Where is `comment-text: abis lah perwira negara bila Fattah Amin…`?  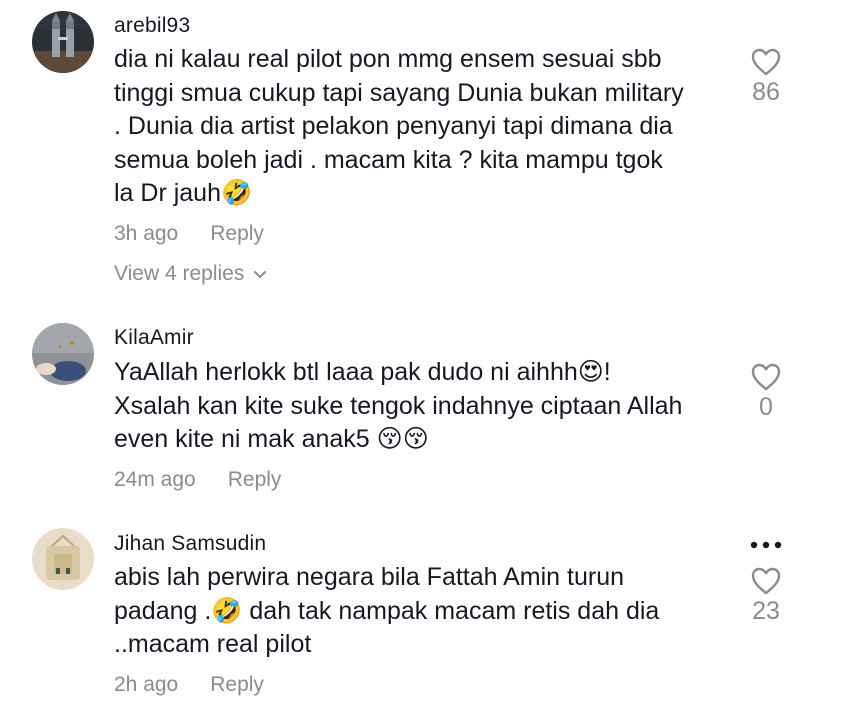
comment-text: abis lah perwira negara bila Fattah Amin… is located at coordinates (387, 610).